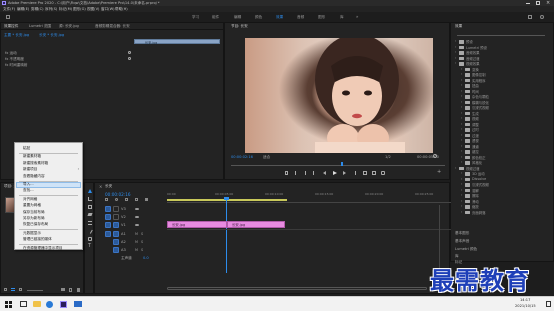 This screenshot has width=554, height=311. What do you see at coordinates (78, 290) in the screenshot?
I see `trash-icon` at bounding box center [78, 290].